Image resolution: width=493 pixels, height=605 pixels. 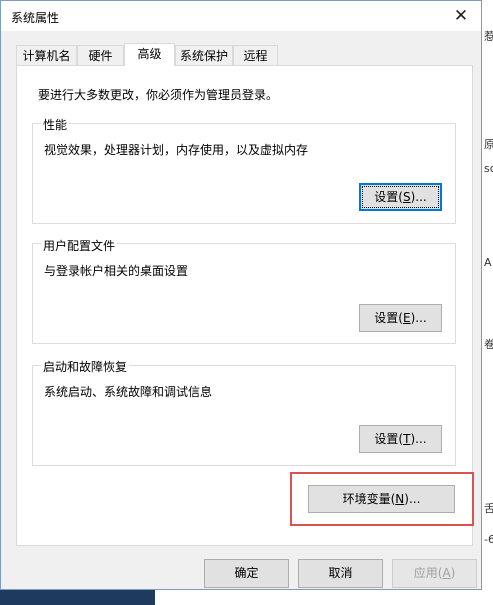 What do you see at coordinates (85, 366) in the screenshot?
I see `startup-recovery-title: 启动和故障恢复` at bounding box center [85, 366].